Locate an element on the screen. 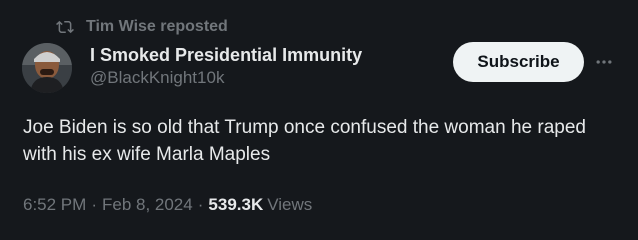  tweet-meta: 6:52 PM · Feb 8, 2024 · 539.3K Views is located at coordinates (167, 205).